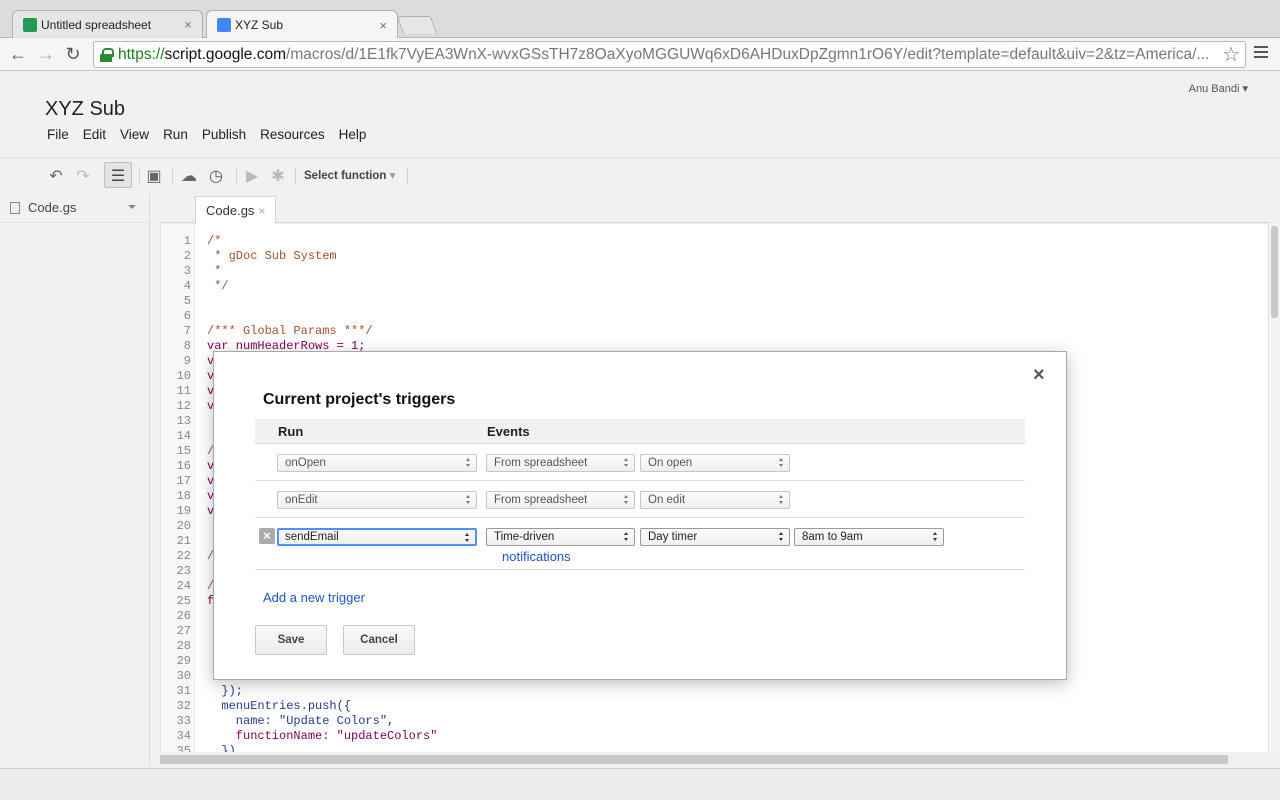 This screenshot has width=1280, height=800. What do you see at coordinates (1218, 88) in the screenshot?
I see `user-account: Anu Bandi ▾` at bounding box center [1218, 88].